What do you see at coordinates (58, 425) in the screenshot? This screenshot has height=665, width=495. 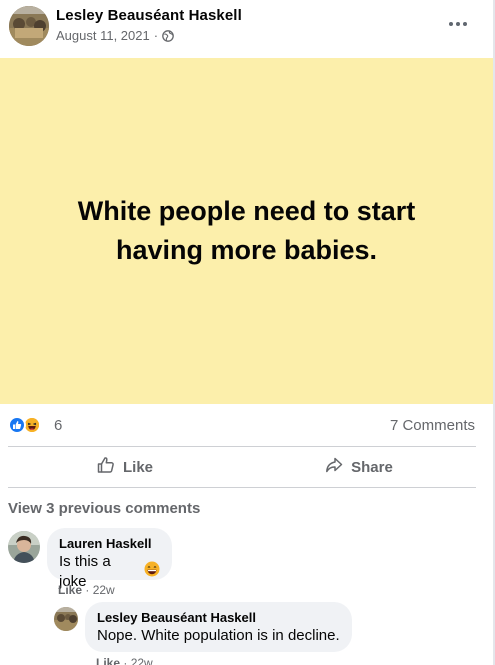 I see `reaction-count: 6` at bounding box center [58, 425].